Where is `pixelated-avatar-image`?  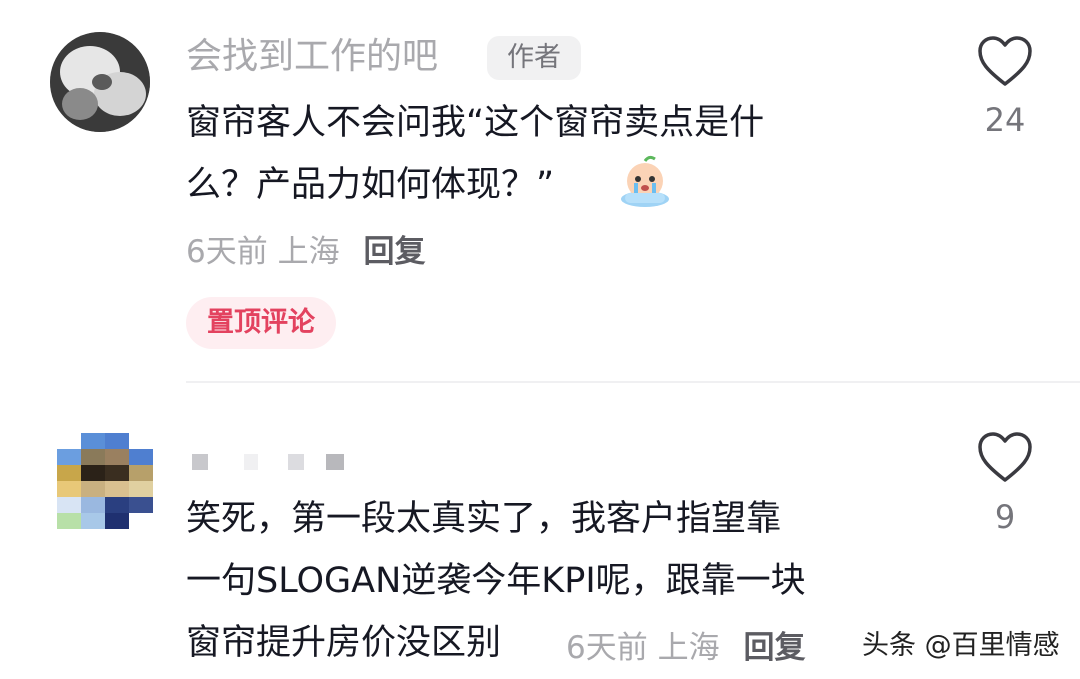
pixelated-avatar-image is located at coordinates (105, 481).